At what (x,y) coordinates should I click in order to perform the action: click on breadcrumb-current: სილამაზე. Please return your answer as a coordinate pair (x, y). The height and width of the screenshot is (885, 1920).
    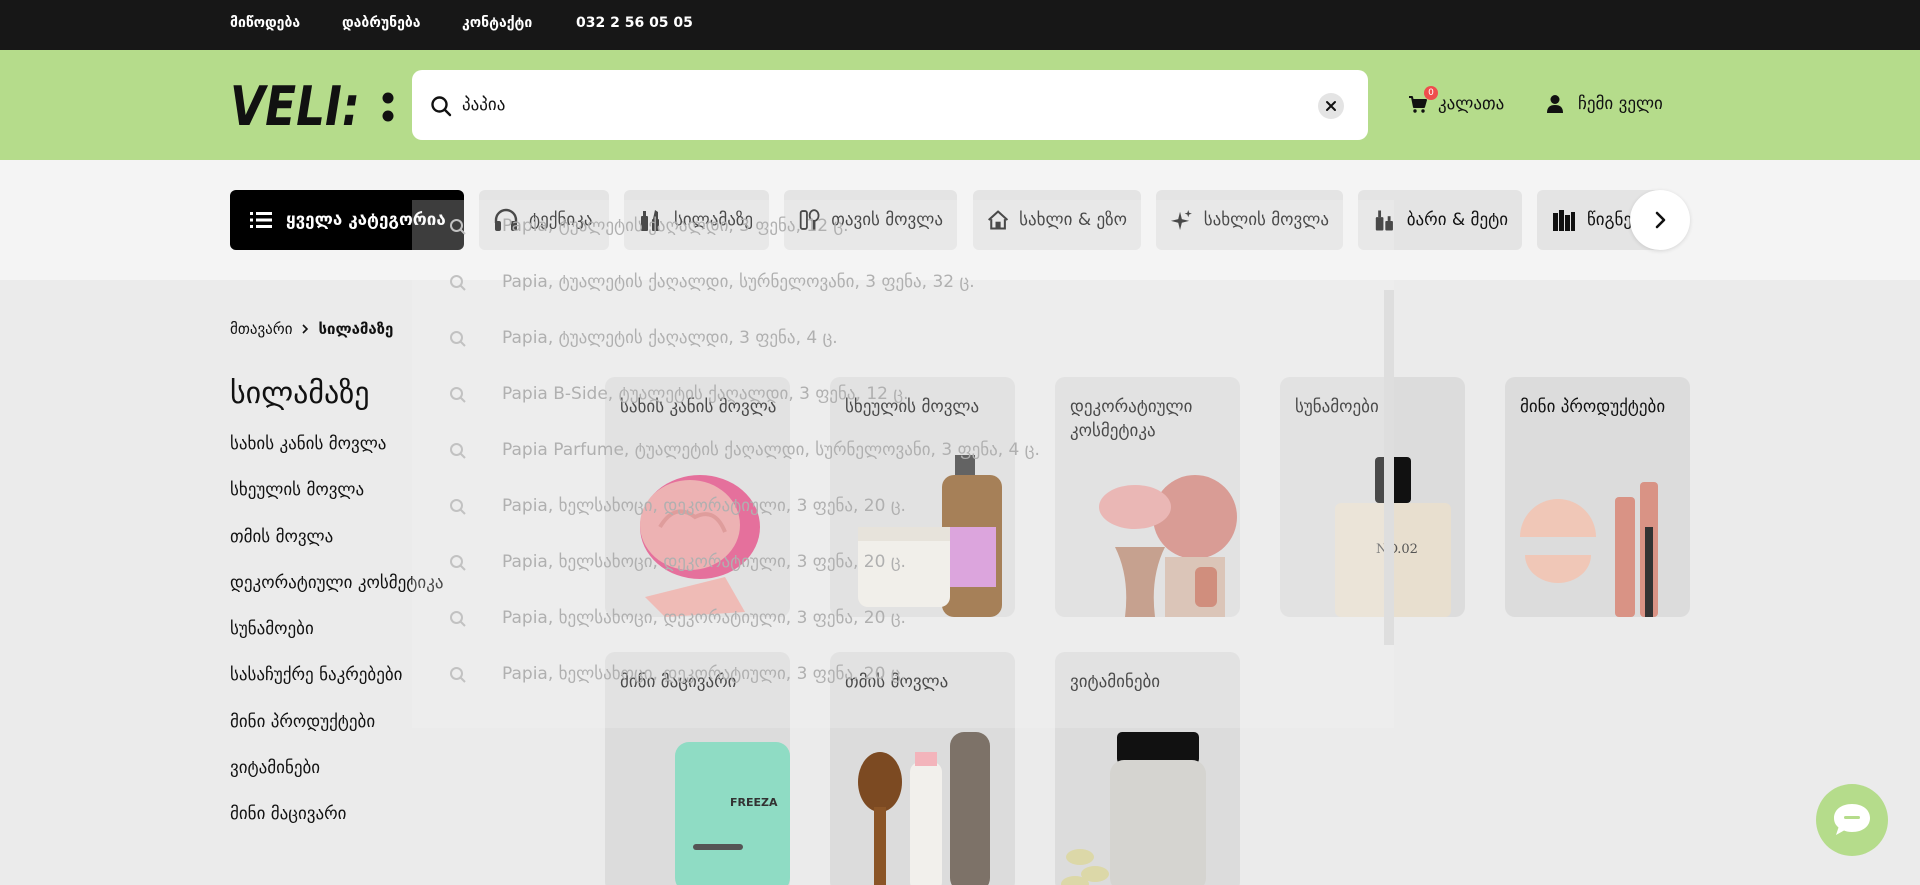
    Looking at the image, I should click on (356, 329).